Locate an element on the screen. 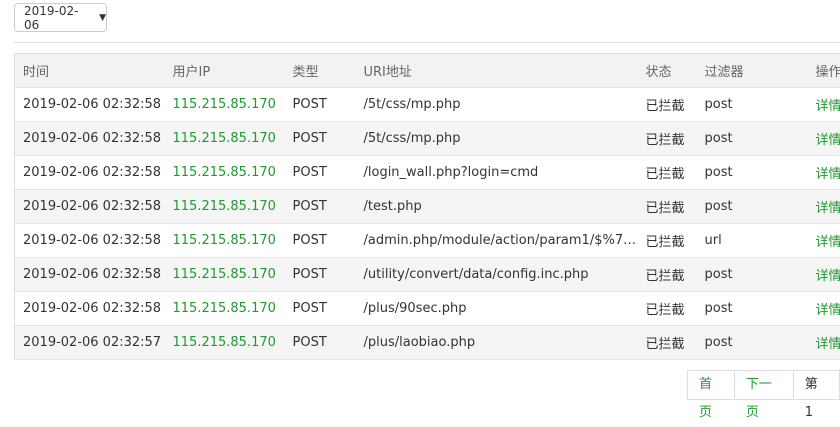 This screenshot has height=427, width=840. chevron-down-icon: ▼ is located at coordinates (102, 18).